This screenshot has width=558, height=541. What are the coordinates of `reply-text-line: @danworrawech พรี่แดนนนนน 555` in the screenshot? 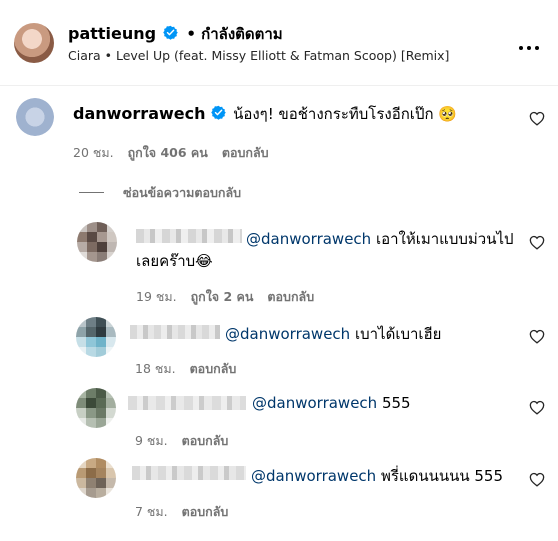 It's located at (377, 476).